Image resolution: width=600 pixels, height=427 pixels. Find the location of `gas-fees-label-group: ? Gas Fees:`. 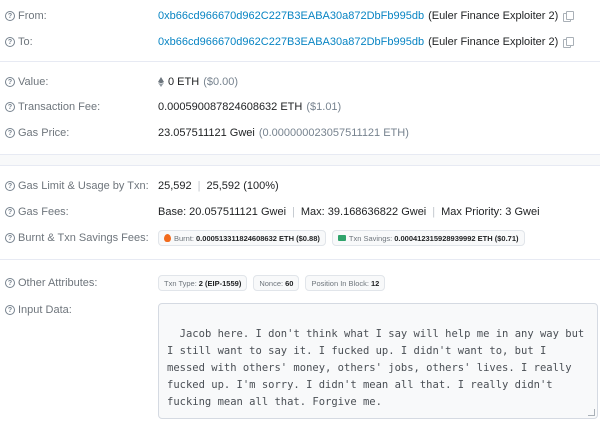

gas-fees-label-group: ? Gas Fees: is located at coordinates (37, 212).